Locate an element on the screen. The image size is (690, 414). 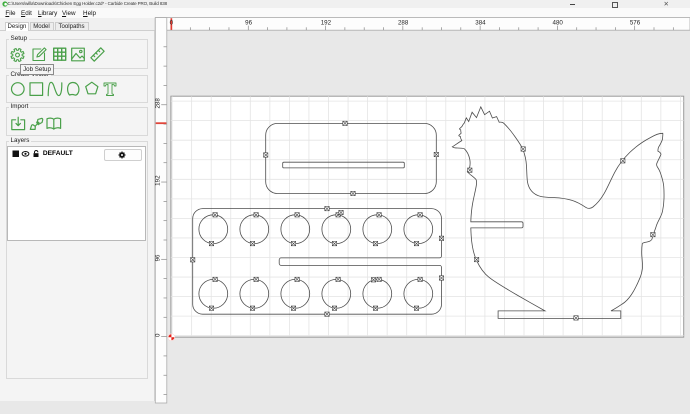
svg-text: 480 is located at coordinates (558, 22).